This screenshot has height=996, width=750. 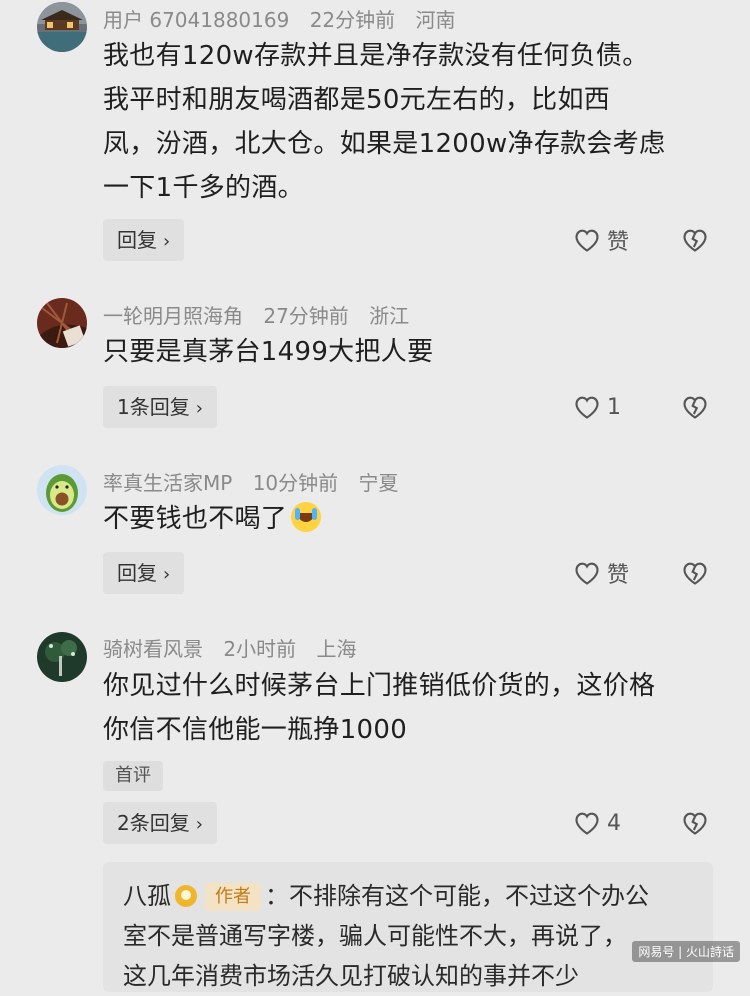 What do you see at coordinates (153, 823) in the screenshot?
I see `reply-label: 2条回复` at bounding box center [153, 823].